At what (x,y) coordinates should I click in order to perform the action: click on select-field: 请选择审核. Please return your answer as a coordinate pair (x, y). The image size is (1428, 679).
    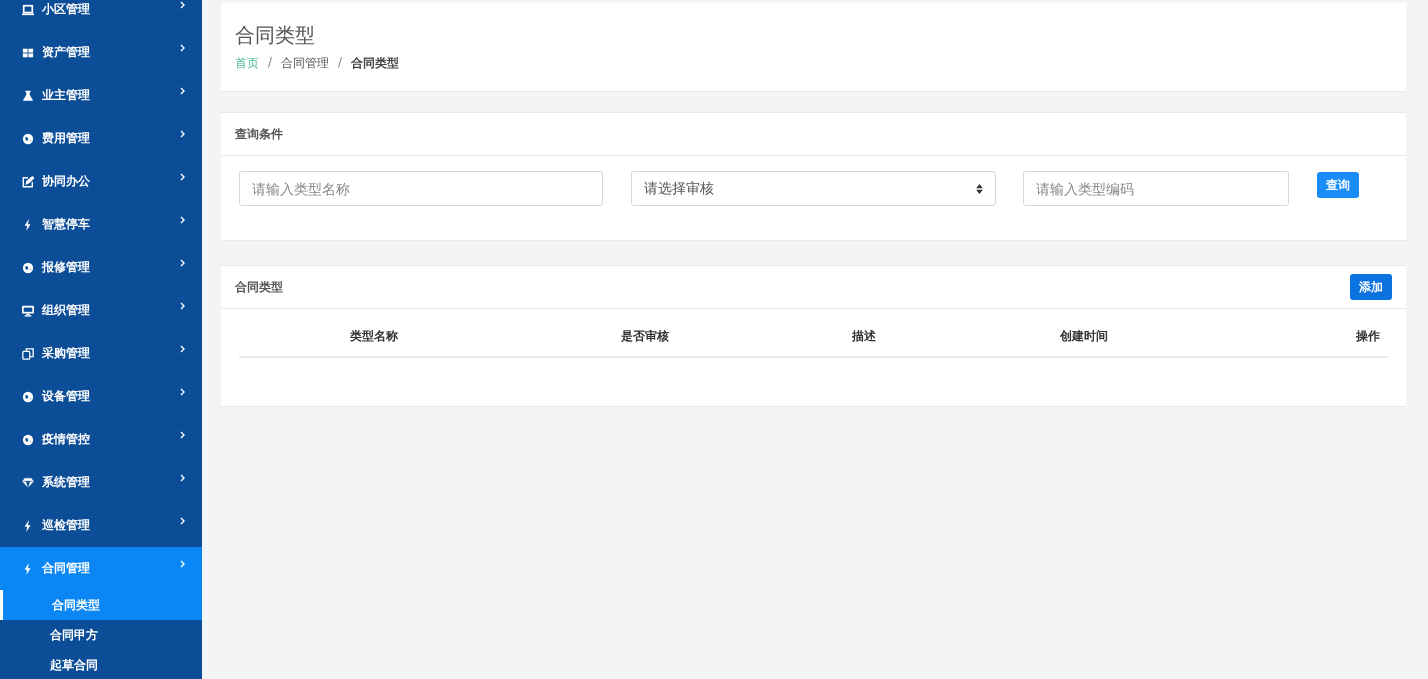
    Looking at the image, I should click on (813, 188).